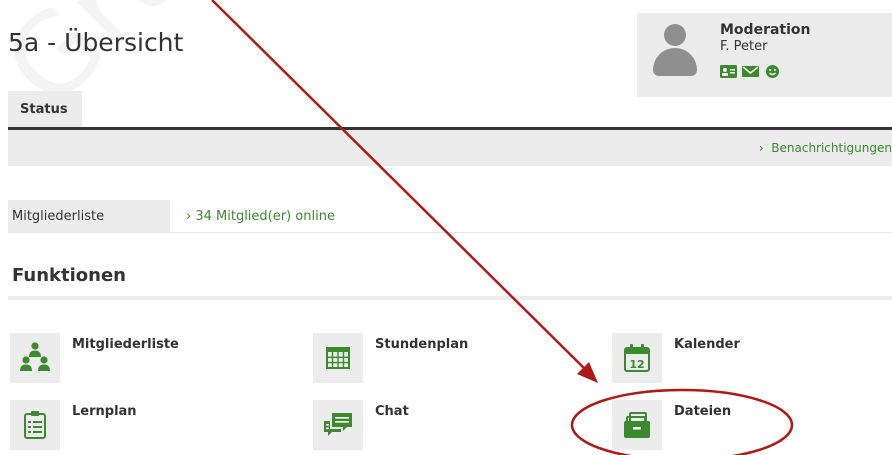 This screenshot has width=892, height=455. What do you see at coordinates (338, 358) in the screenshot?
I see `timetable-icon` at bounding box center [338, 358].